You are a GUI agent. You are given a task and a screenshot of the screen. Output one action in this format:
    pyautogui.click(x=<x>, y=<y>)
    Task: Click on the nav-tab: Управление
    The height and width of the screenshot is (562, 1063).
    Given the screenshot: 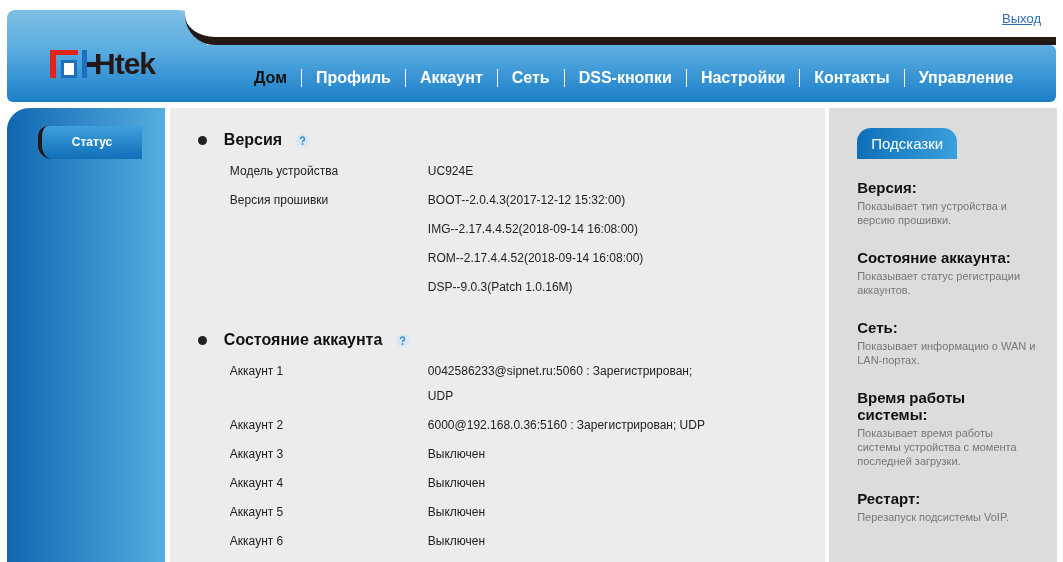 What is the action you would take?
    pyautogui.click(x=966, y=77)
    